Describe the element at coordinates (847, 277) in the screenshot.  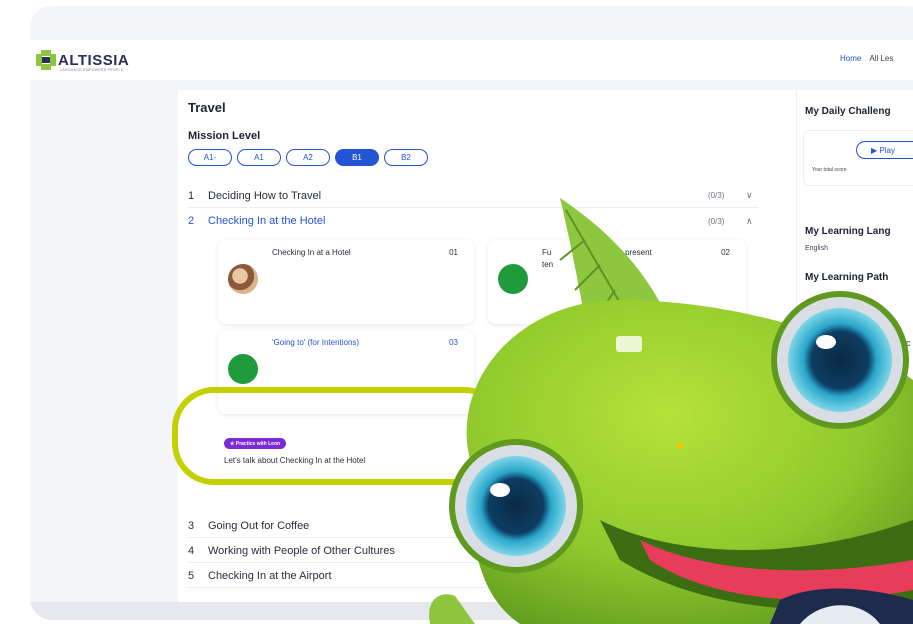
I see `learning-path-title: My Learning Path` at that location.